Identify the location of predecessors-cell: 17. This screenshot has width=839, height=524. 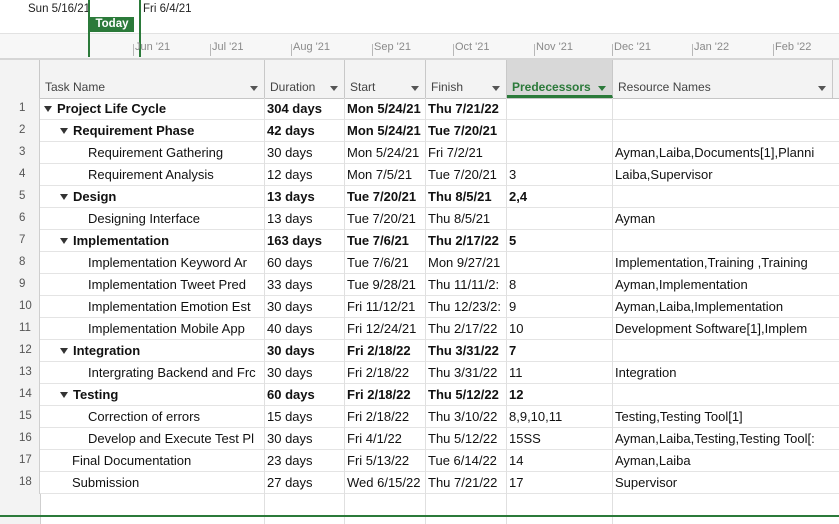
(560, 483).